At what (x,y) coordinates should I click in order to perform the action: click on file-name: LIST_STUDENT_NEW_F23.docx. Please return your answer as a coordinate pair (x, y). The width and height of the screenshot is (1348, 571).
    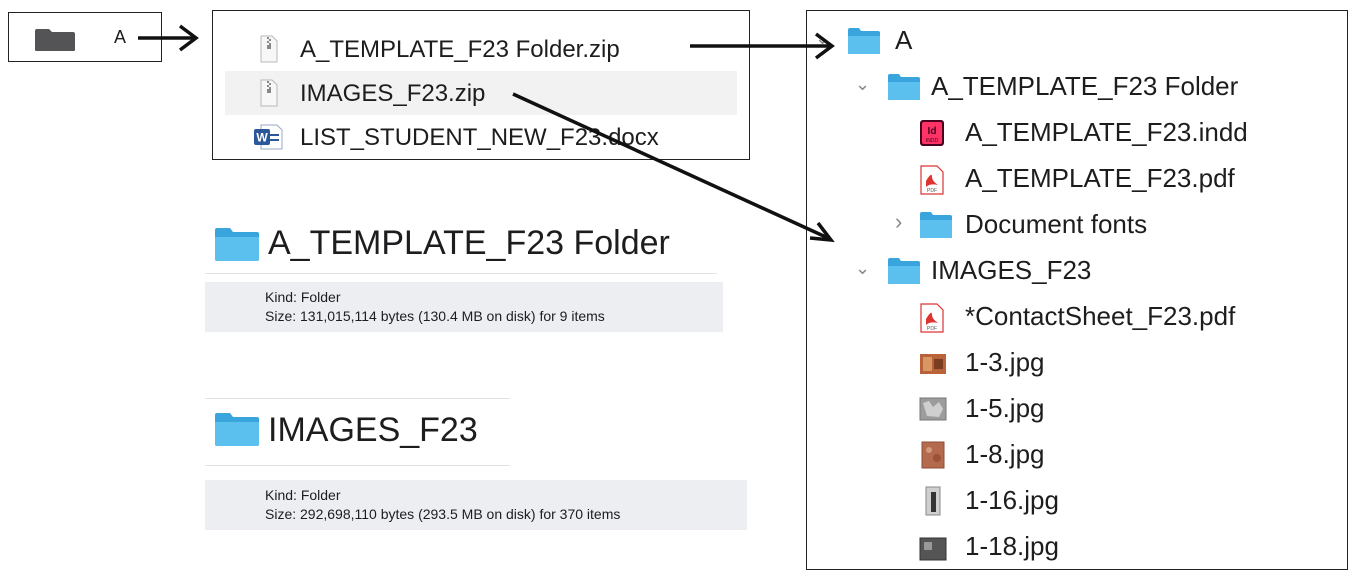
    Looking at the image, I should click on (479, 137).